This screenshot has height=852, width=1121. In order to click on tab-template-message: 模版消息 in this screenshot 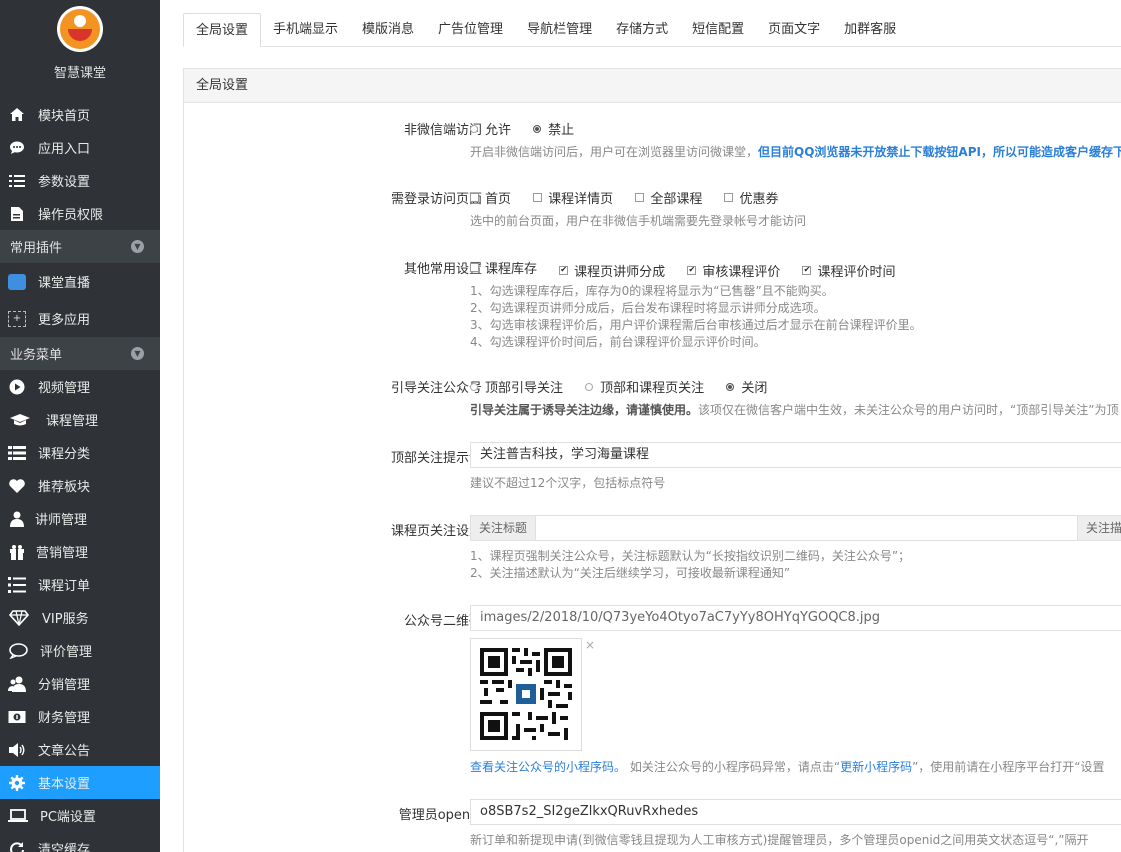, I will do `click(388, 30)`.